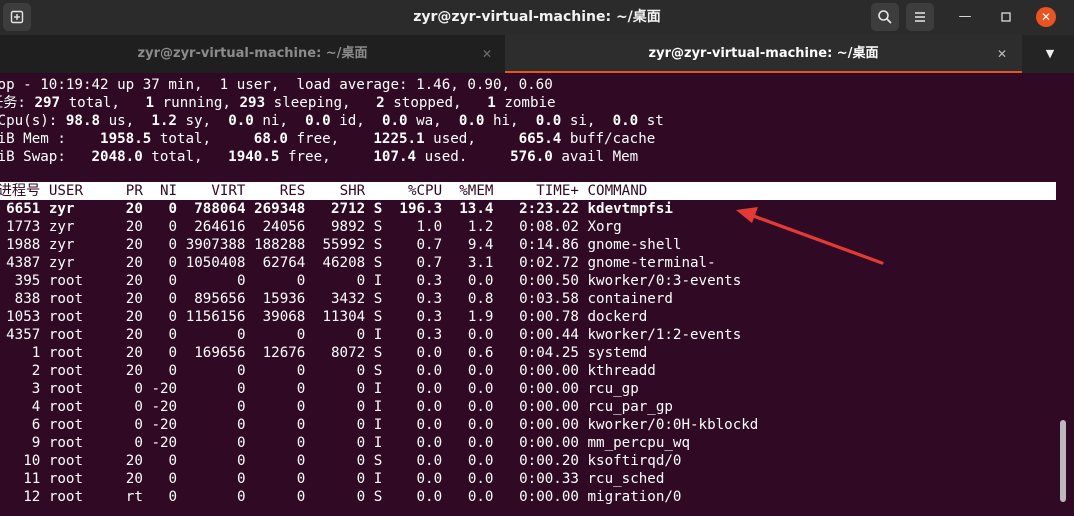  What do you see at coordinates (1063, 461) in the screenshot?
I see `terminal-scrollbar` at bounding box center [1063, 461].